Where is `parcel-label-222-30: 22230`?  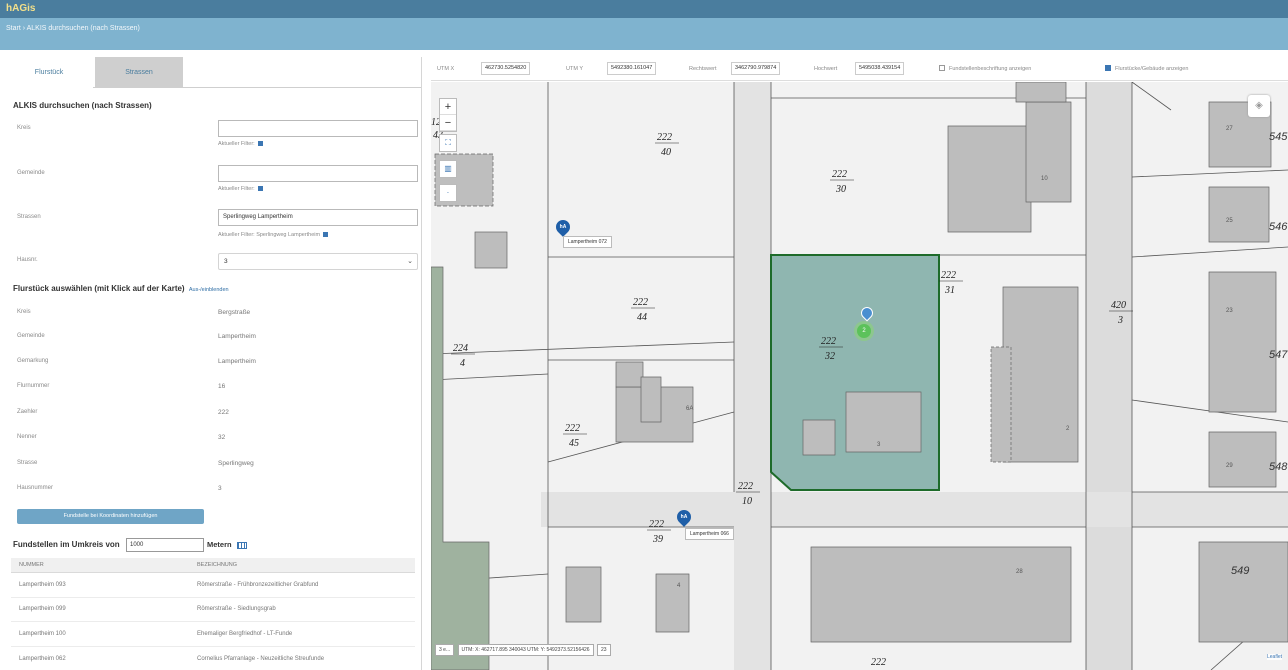 parcel-label-222-30: 22230 is located at coordinates (842, 182).